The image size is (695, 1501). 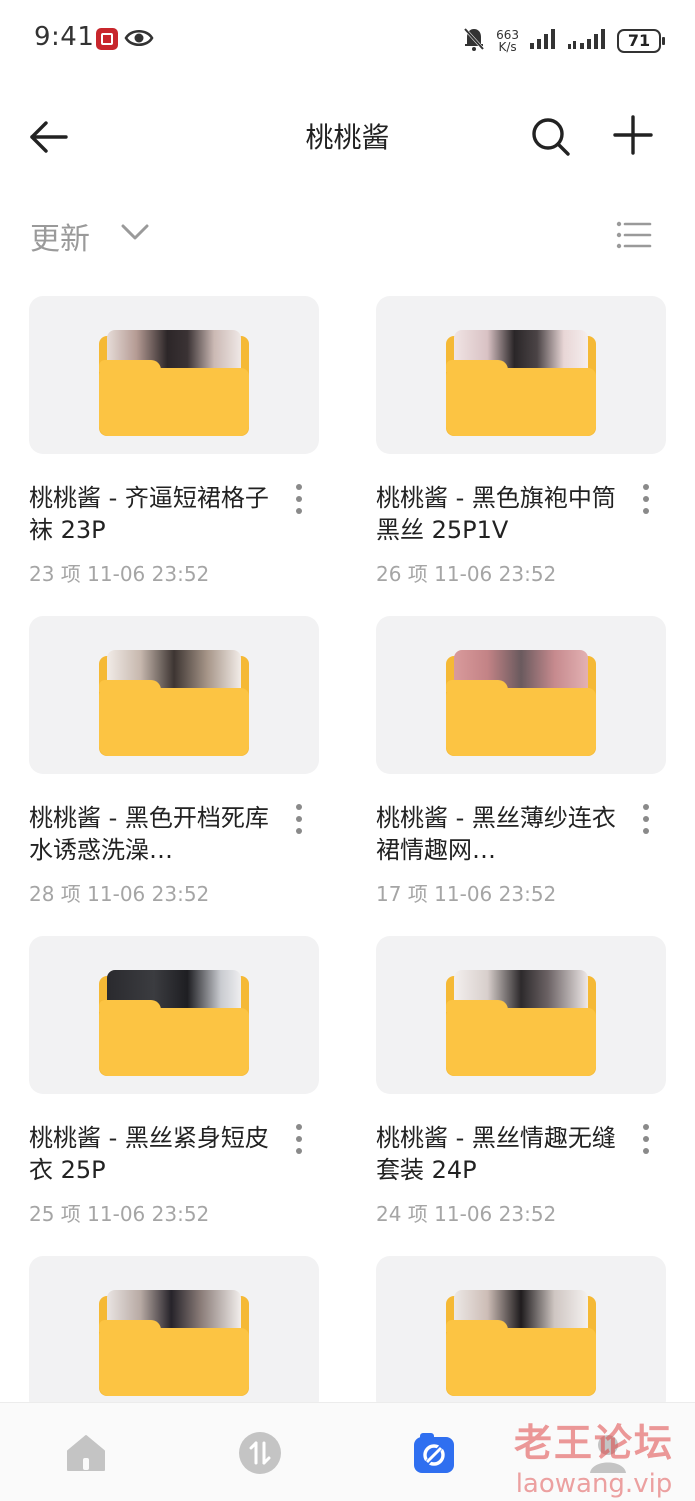 What do you see at coordinates (466, 574) in the screenshot?
I see `folder-meta: 26 项 11-06 23:52` at bounding box center [466, 574].